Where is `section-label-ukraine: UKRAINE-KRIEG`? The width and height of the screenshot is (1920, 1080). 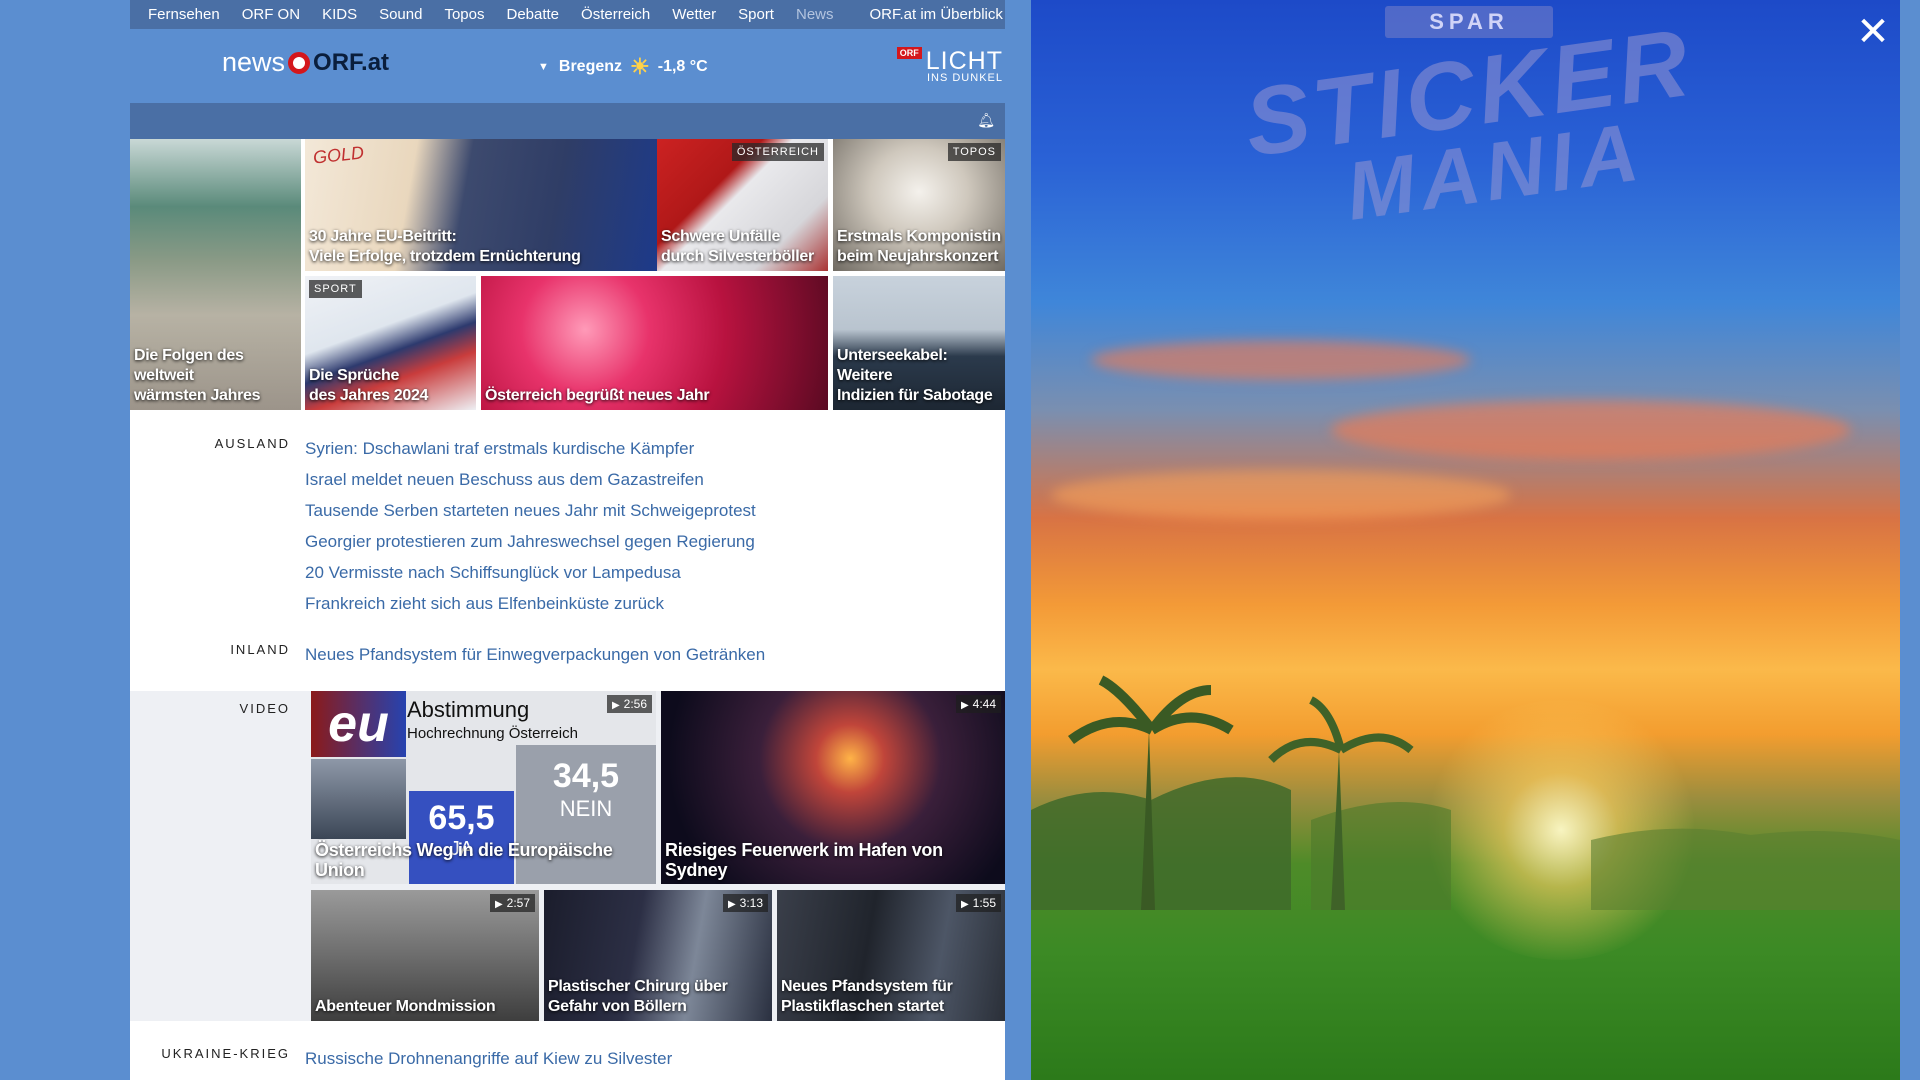 section-label-ukraine: UKRAINE-KRIEG is located at coordinates (225, 1053).